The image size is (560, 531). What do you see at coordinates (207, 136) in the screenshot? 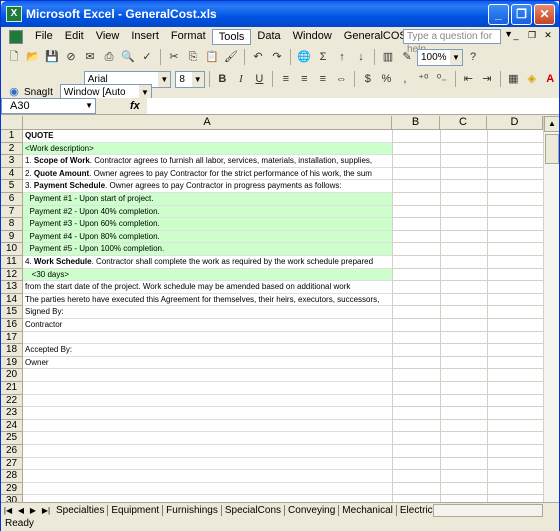
I see `cell-a1: QUOTE` at bounding box center [207, 136].